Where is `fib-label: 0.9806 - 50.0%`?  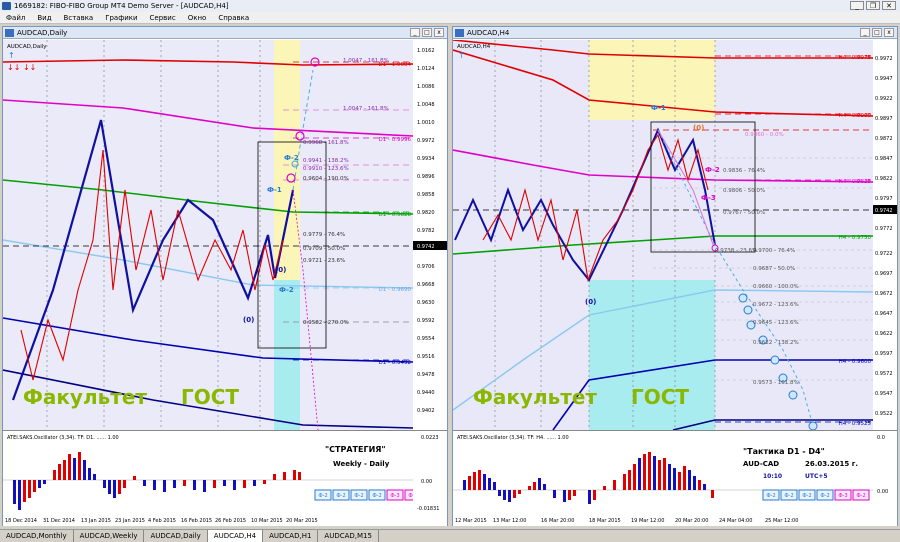
fib-label: 0.9806 - 50.0% is located at coordinates (744, 191).